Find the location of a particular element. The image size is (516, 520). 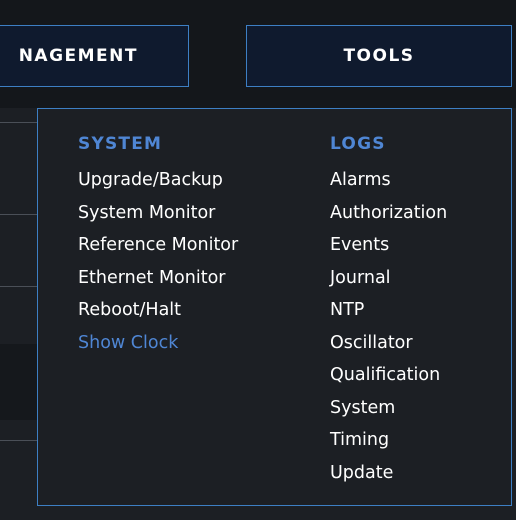

menu-item-alarms: Alarms is located at coordinates (388, 180).